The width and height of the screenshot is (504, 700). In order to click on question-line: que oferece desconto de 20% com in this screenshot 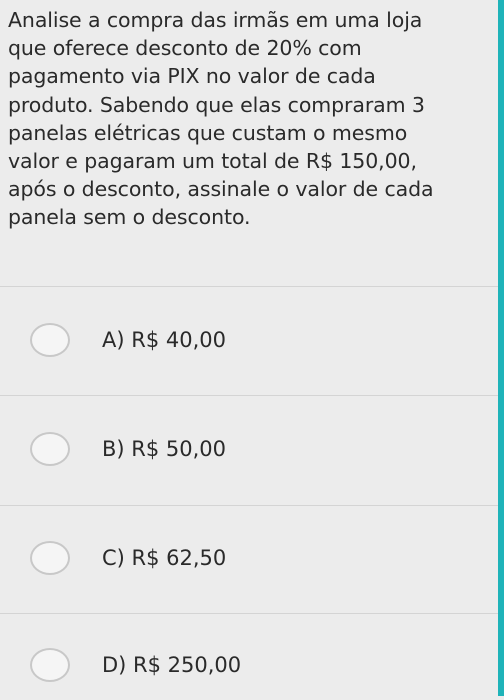, I will do `click(185, 48)`.